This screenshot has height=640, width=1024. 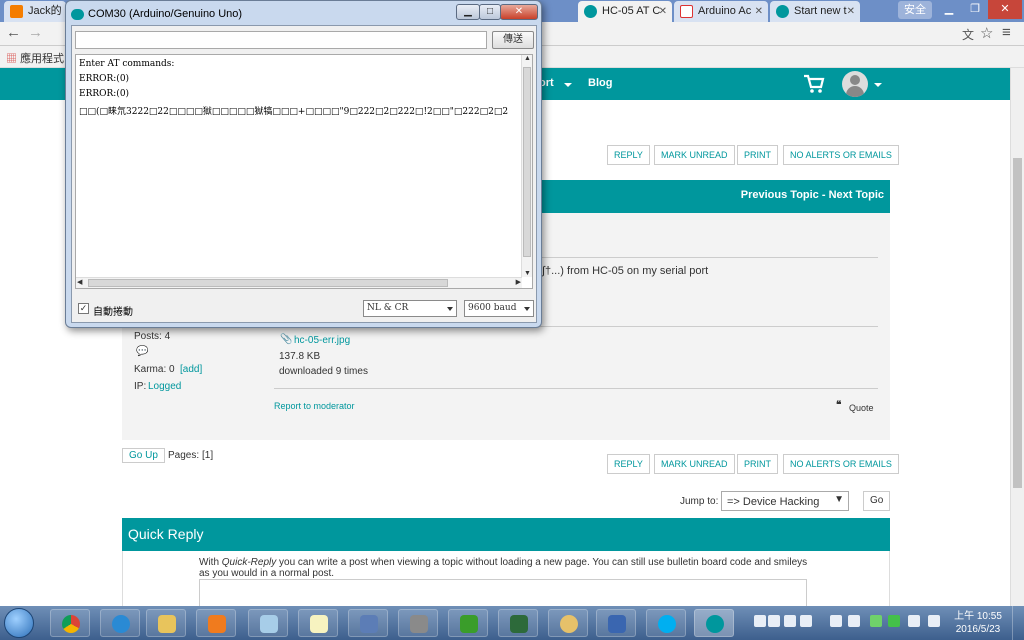 I want to click on tray-green-icon, so click(x=894, y=621).